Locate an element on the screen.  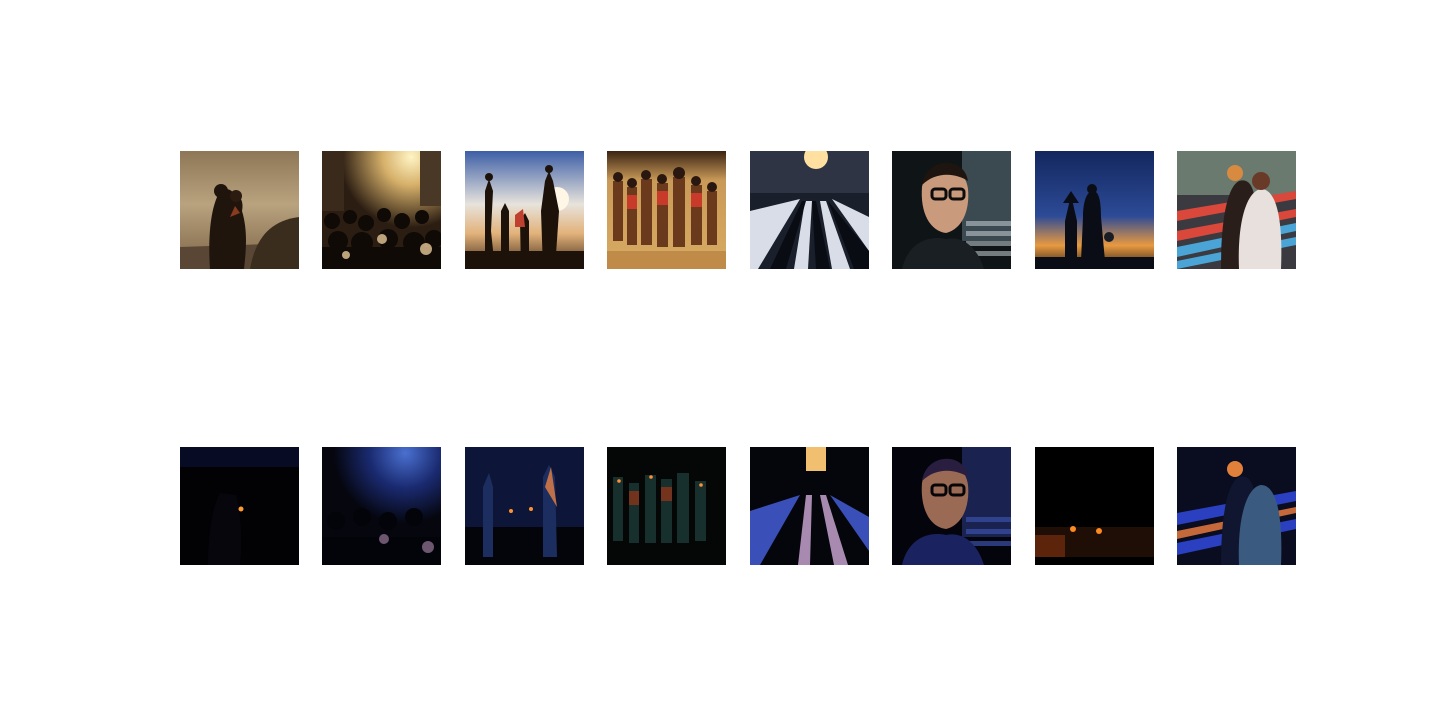
two-women-blue-image is located at coordinates (1236, 506).